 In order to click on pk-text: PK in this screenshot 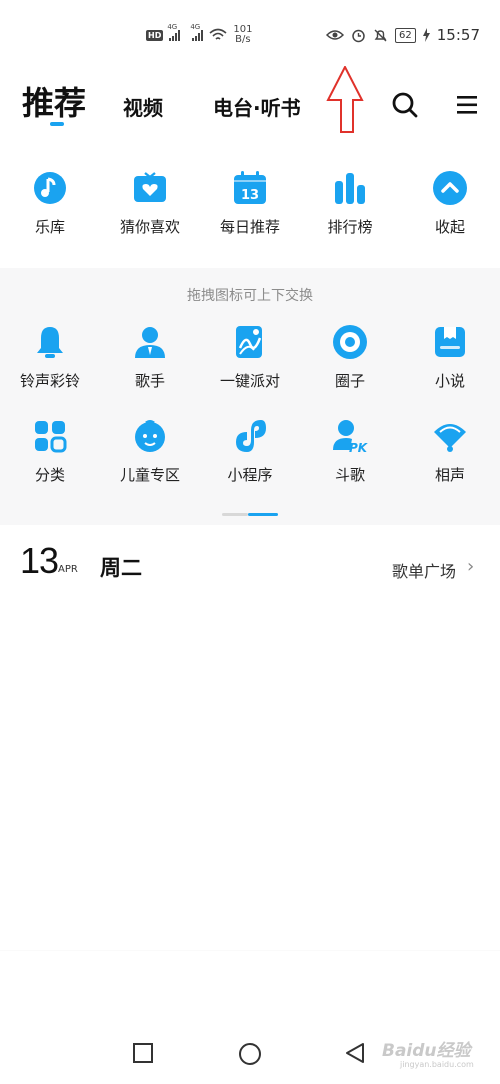, I will do `click(358, 447)`.